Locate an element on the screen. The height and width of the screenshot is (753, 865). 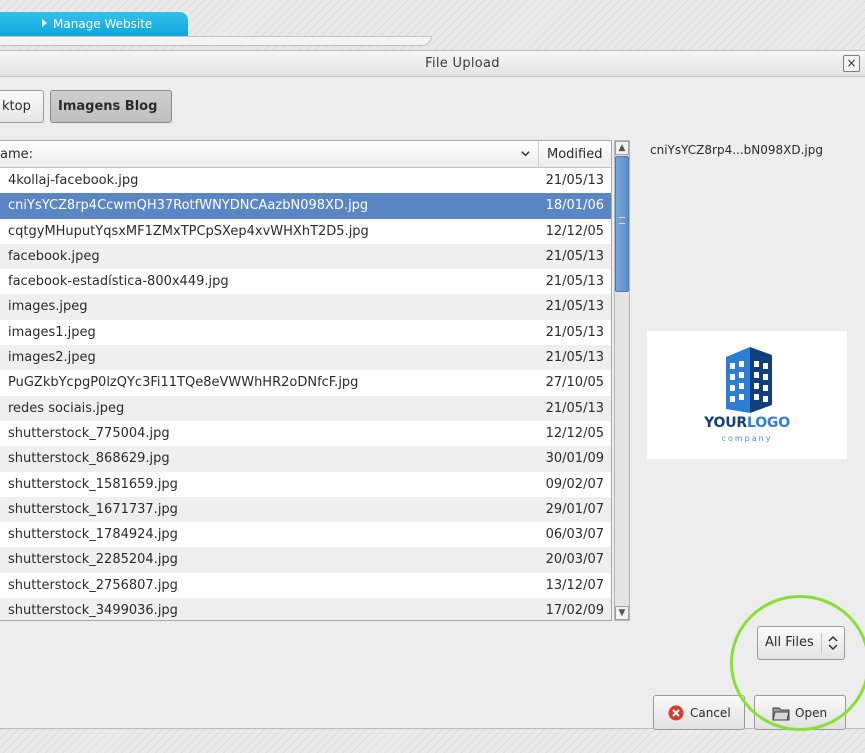
logo-tagline: company is located at coordinates (747, 438).